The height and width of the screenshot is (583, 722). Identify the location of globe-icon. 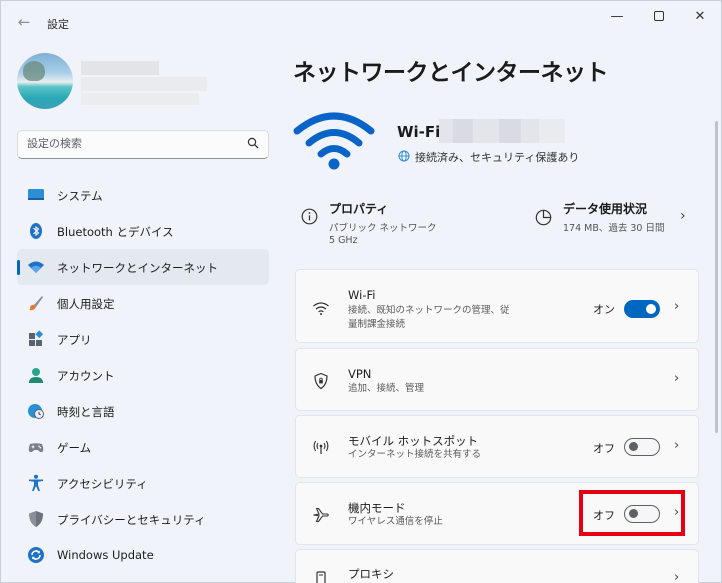
(404, 156).